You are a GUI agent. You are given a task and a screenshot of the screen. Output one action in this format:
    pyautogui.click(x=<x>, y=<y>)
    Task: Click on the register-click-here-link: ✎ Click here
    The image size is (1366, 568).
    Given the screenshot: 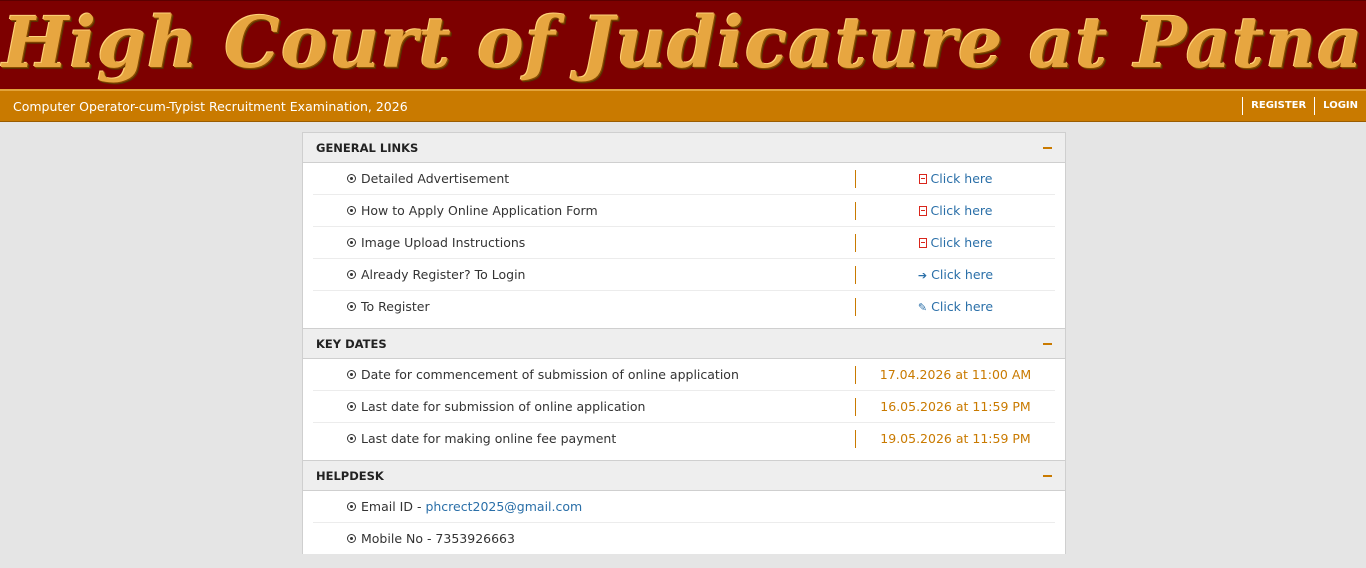 What is the action you would take?
    pyautogui.click(x=955, y=306)
    